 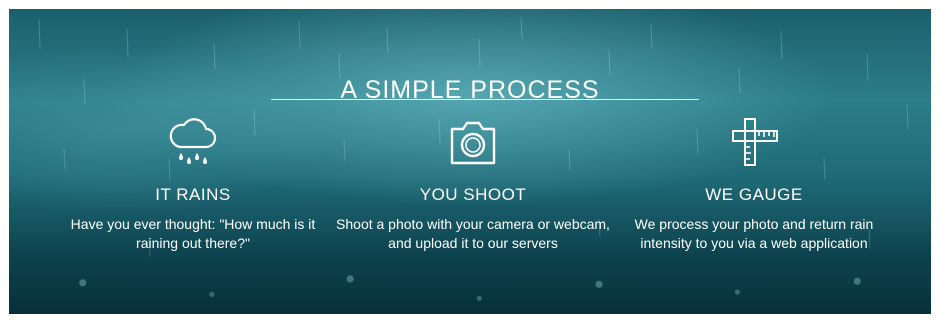 I want to click on step-heading: YOU SHOOT, so click(x=473, y=194).